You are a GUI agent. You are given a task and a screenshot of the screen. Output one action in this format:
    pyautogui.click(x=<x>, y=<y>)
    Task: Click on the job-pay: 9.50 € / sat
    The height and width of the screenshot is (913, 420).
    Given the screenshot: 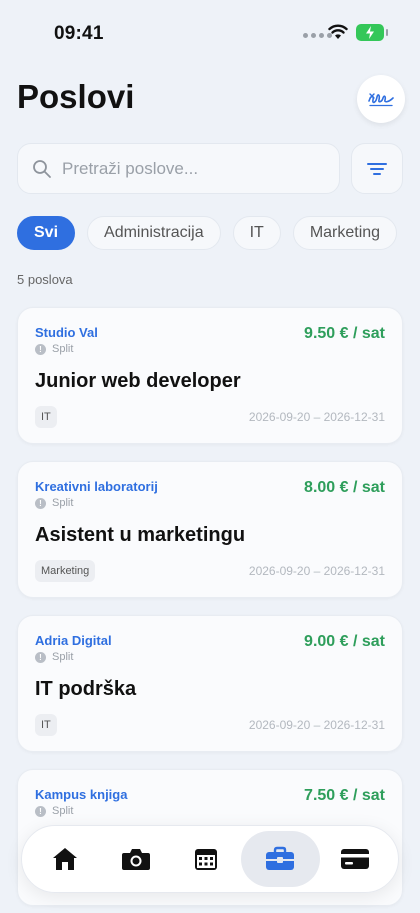 What is the action you would take?
    pyautogui.click(x=344, y=333)
    